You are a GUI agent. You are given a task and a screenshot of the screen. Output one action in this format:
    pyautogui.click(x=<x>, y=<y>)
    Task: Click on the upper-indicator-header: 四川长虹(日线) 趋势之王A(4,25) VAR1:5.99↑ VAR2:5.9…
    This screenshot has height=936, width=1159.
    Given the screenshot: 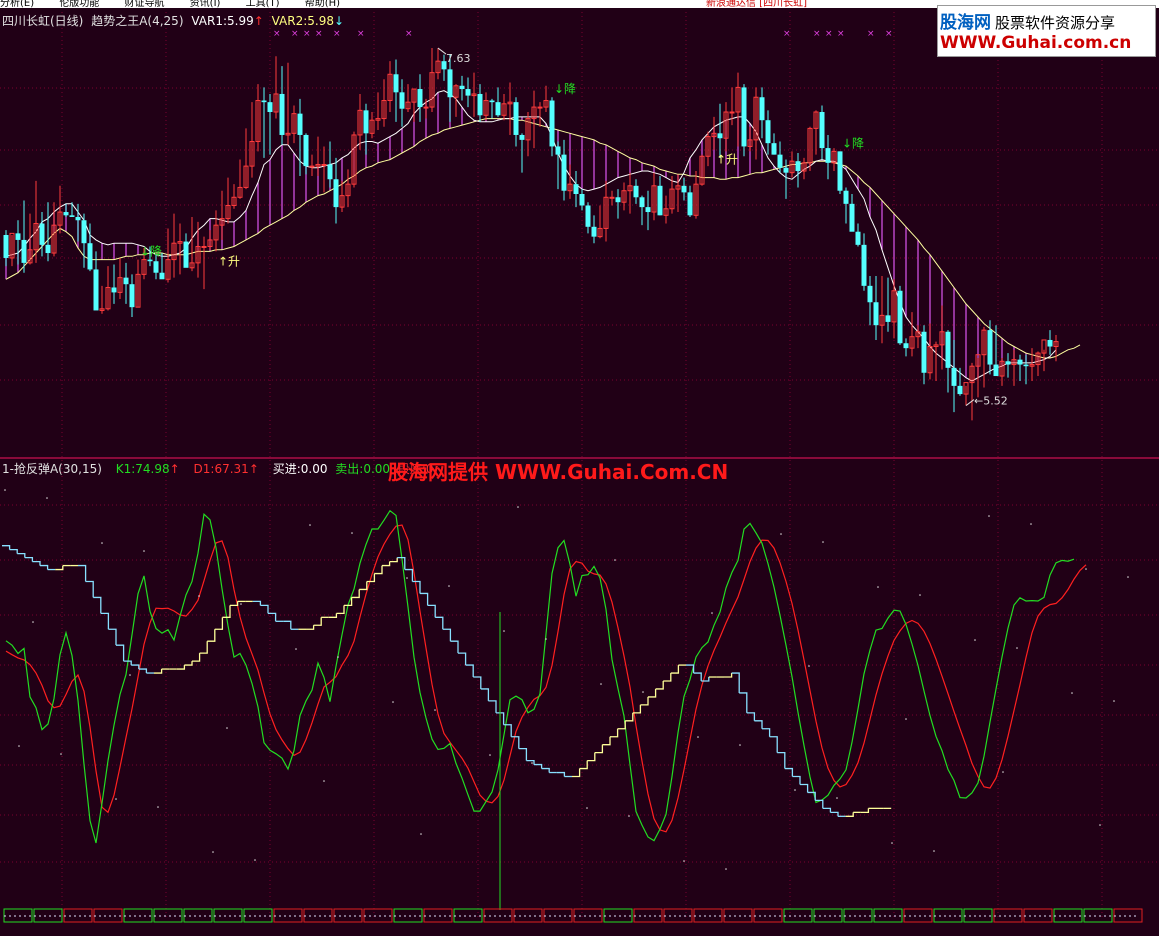 What is the action you would take?
    pyautogui.click(x=175, y=20)
    